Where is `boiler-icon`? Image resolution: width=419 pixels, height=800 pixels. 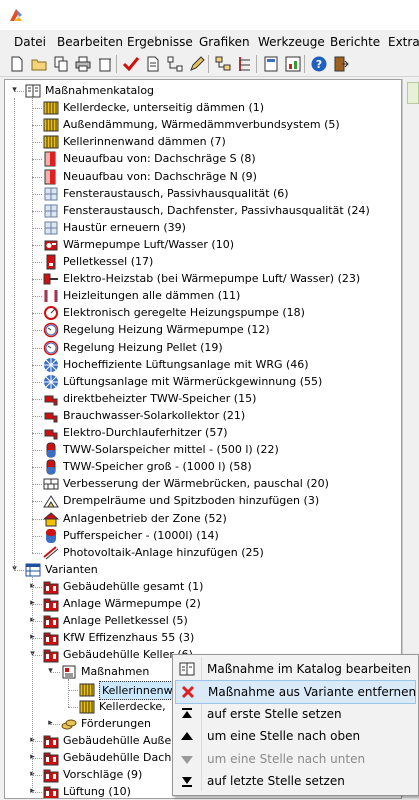 boiler-icon is located at coordinates (51, 262).